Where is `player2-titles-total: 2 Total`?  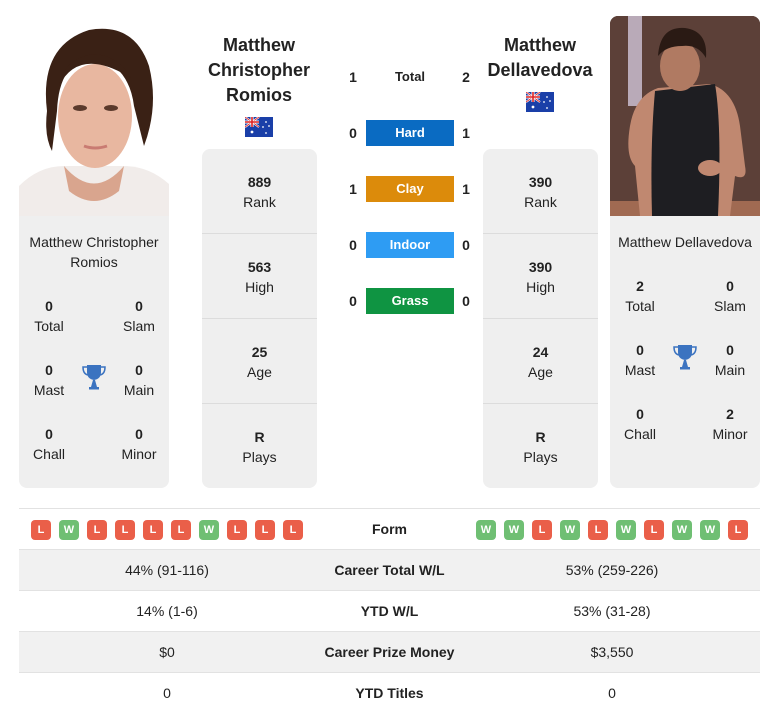 player2-titles-total: 2 Total is located at coordinates (640, 296).